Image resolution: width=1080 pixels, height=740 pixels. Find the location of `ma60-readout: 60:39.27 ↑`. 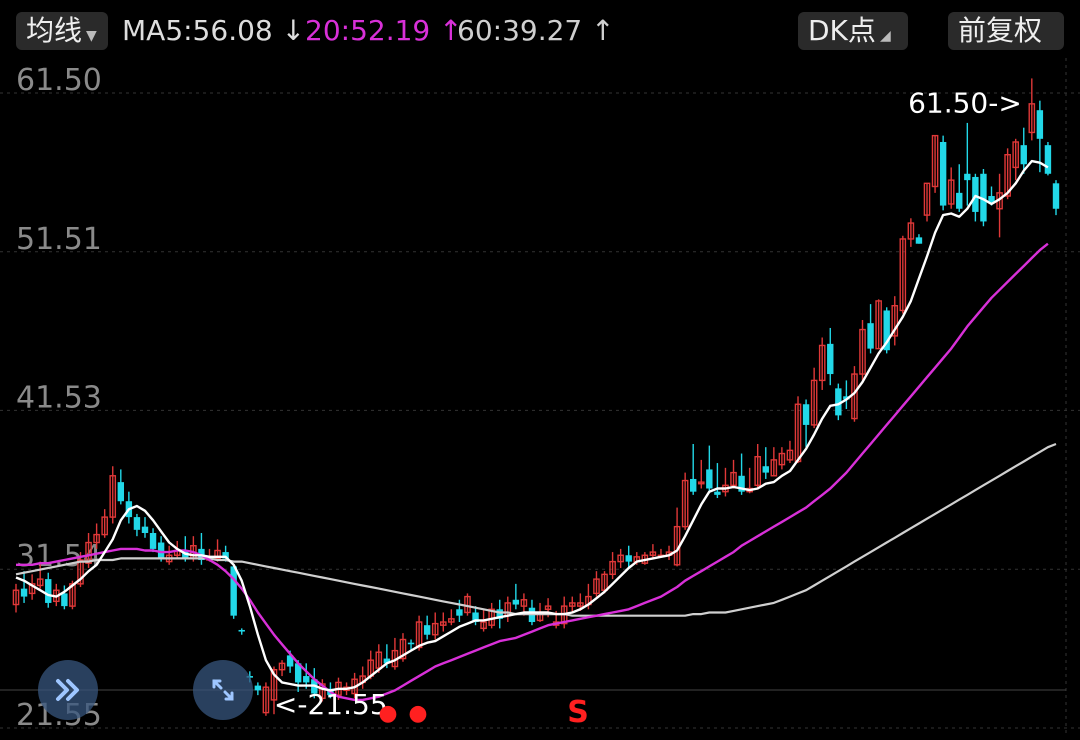

ma60-readout: 60:39.27 ↑ is located at coordinates (536, 31).